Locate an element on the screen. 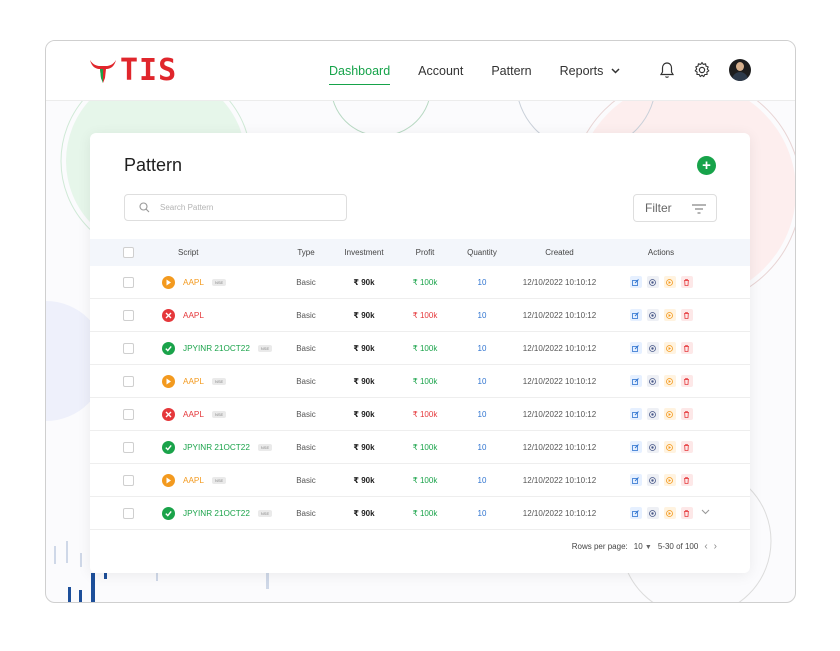  add-pattern-button: + is located at coordinates (706, 165).